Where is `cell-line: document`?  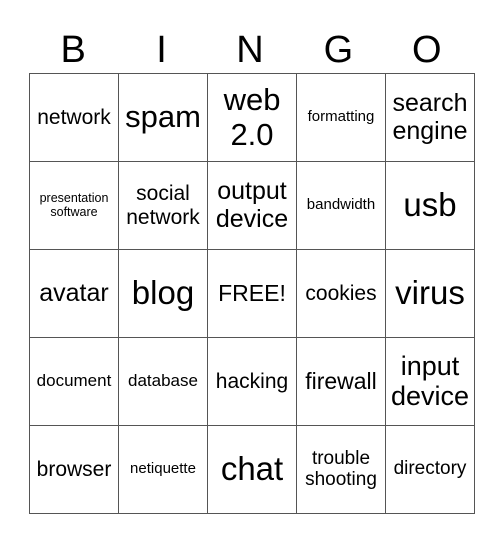 cell-line: document is located at coordinates (74, 381).